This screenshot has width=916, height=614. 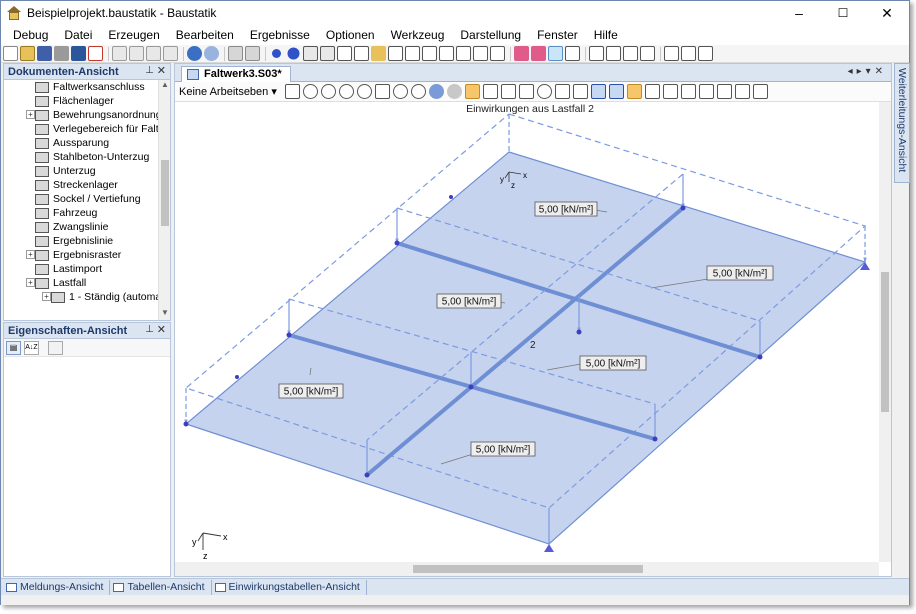 What do you see at coordinates (229, 92) in the screenshot?
I see `workplane-dropdown: Keine Arbeitseben ▾` at bounding box center [229, 92].